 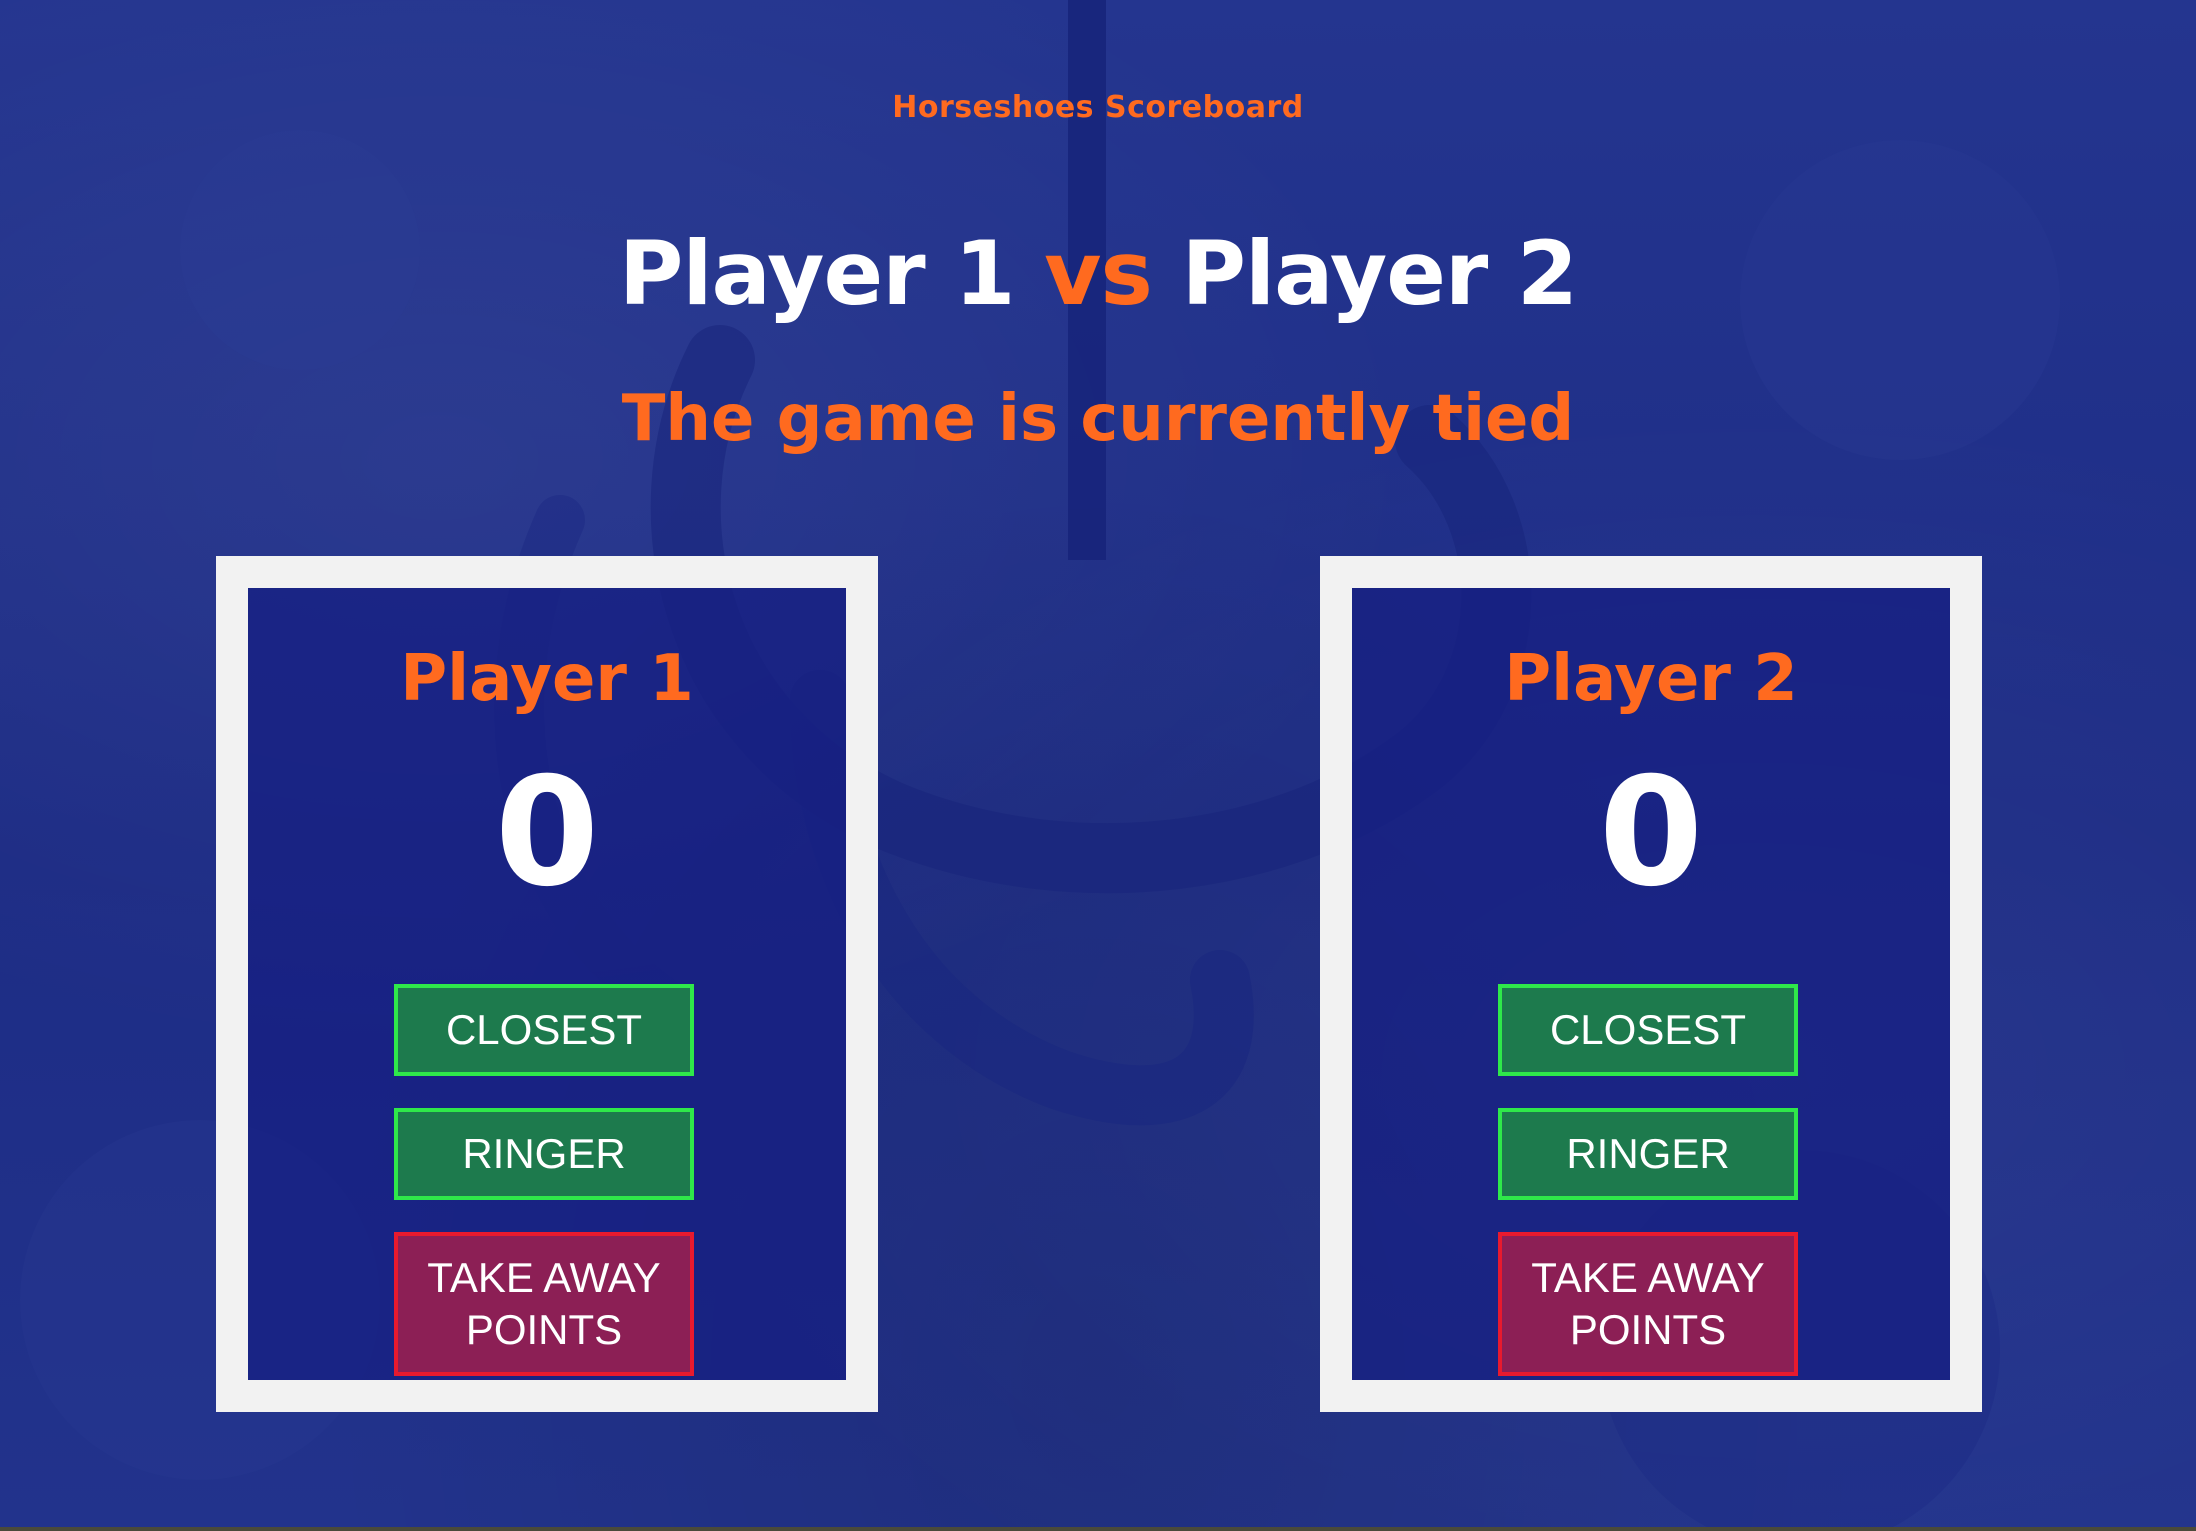 What do you see at coordinates (547, 679) in the screenshot?
I see `player1-name: Player 1` at bounding box center [547, 679].